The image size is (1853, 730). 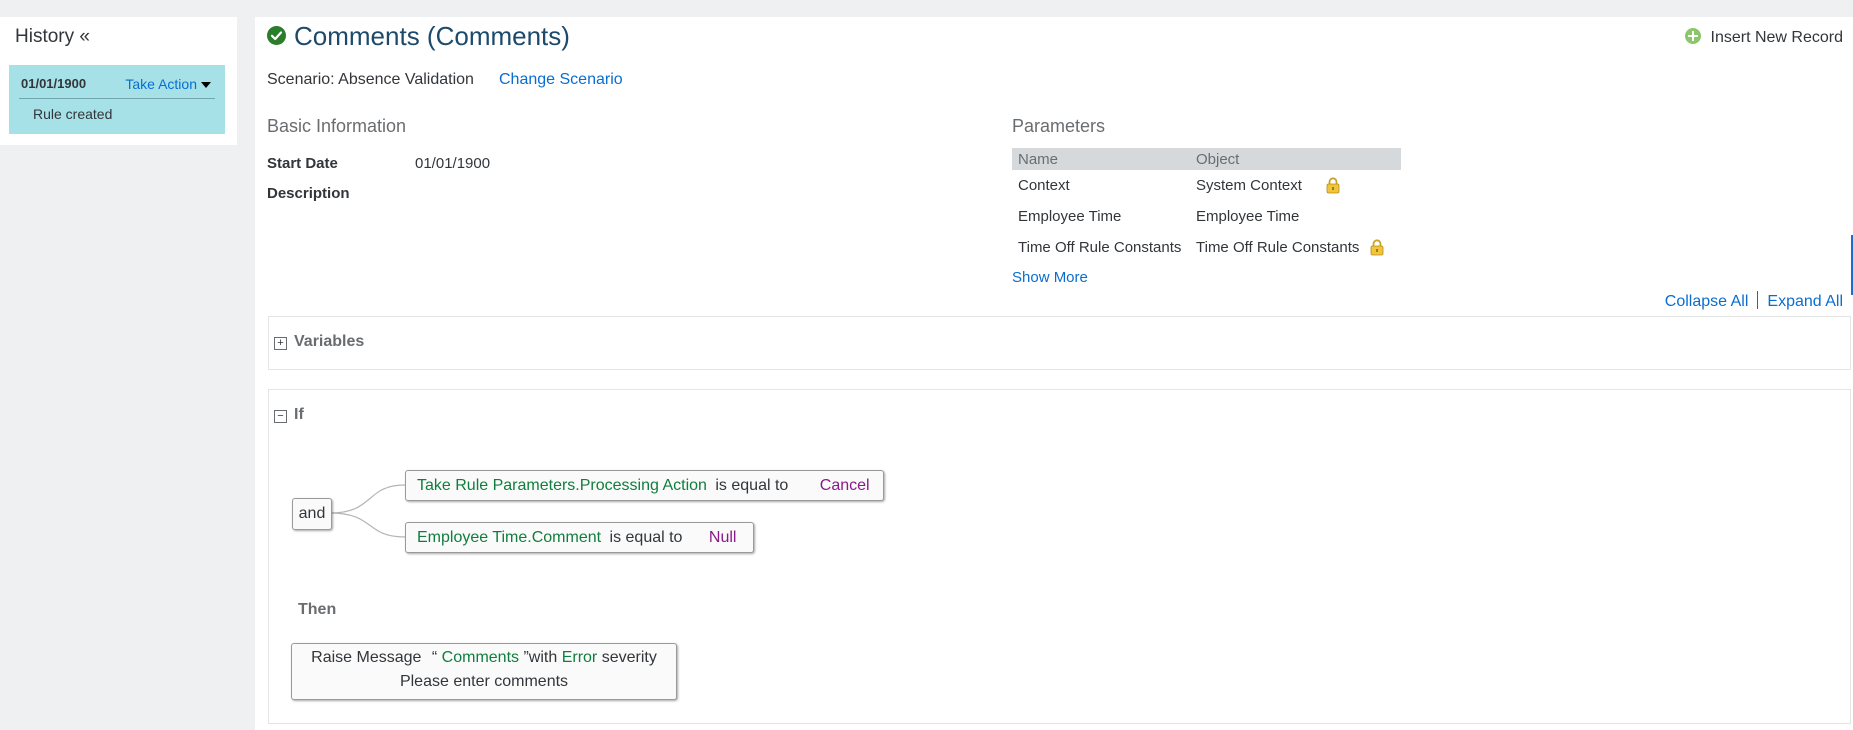 What do you see at coordinates (161, 84) in the screenshot?
I see `take-action-label: Take Action` at bounding box center [161, 84].